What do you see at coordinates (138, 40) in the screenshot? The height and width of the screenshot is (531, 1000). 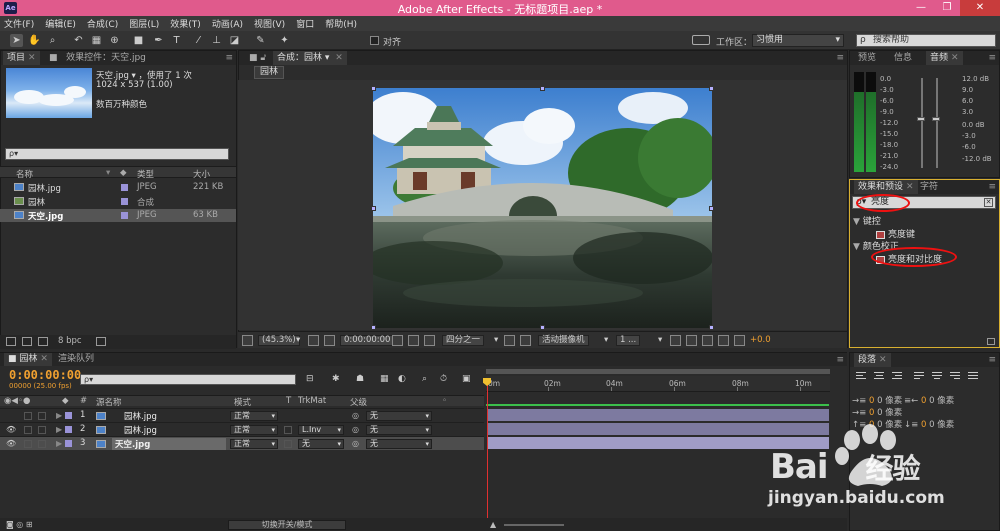 I see `rectangle-tool-icon: ■` at bounding box center [138, 40].